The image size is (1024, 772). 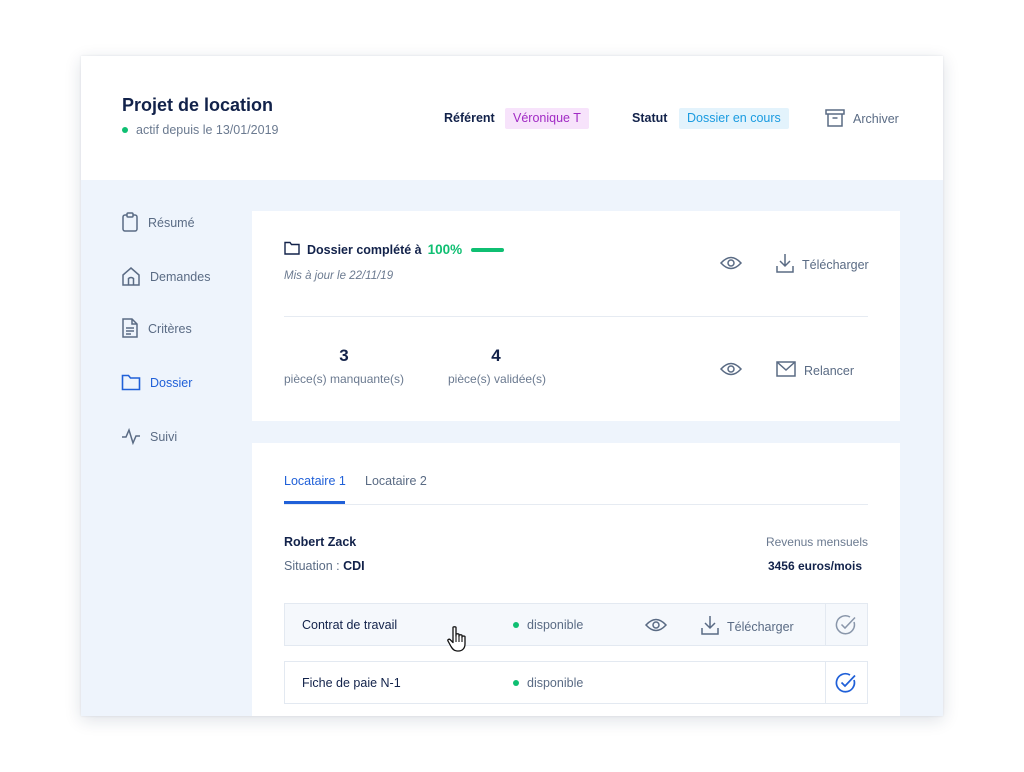 What do you see at coordinates (344, 366) in the screenshot?
I see `missing-pieces-stat: 3 pièce(s) manquante(s)` at bounding box center [344, 366].